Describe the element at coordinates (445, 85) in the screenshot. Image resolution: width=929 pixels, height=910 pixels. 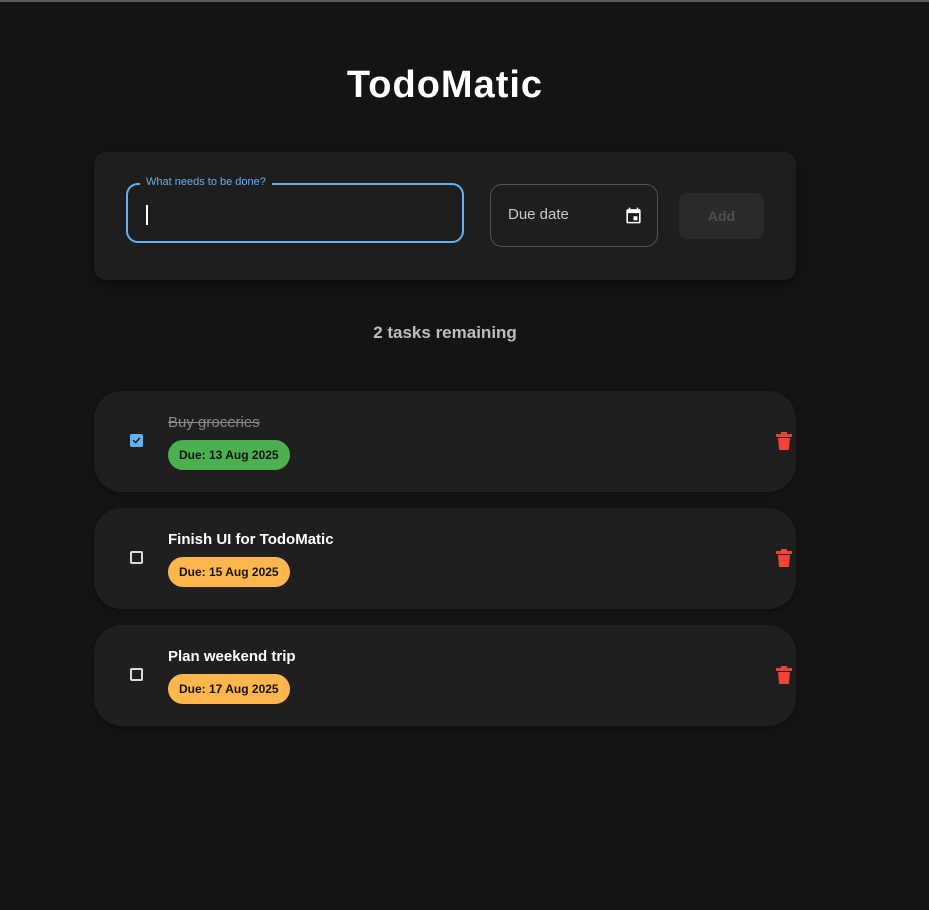
I see `app-title: TodoMatic` at that location.